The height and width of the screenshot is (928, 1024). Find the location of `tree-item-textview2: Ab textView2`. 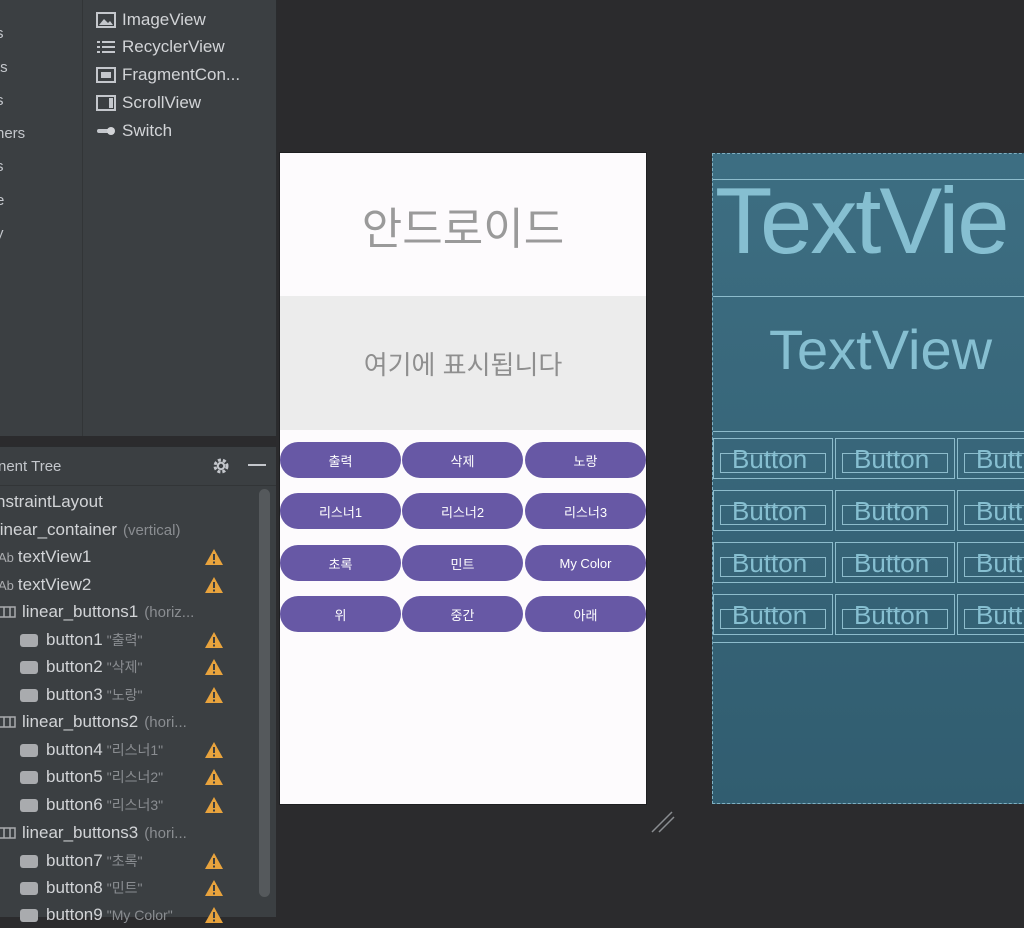

tree-item-textview2: Ab textView2 is located at coordinates (45, 585).